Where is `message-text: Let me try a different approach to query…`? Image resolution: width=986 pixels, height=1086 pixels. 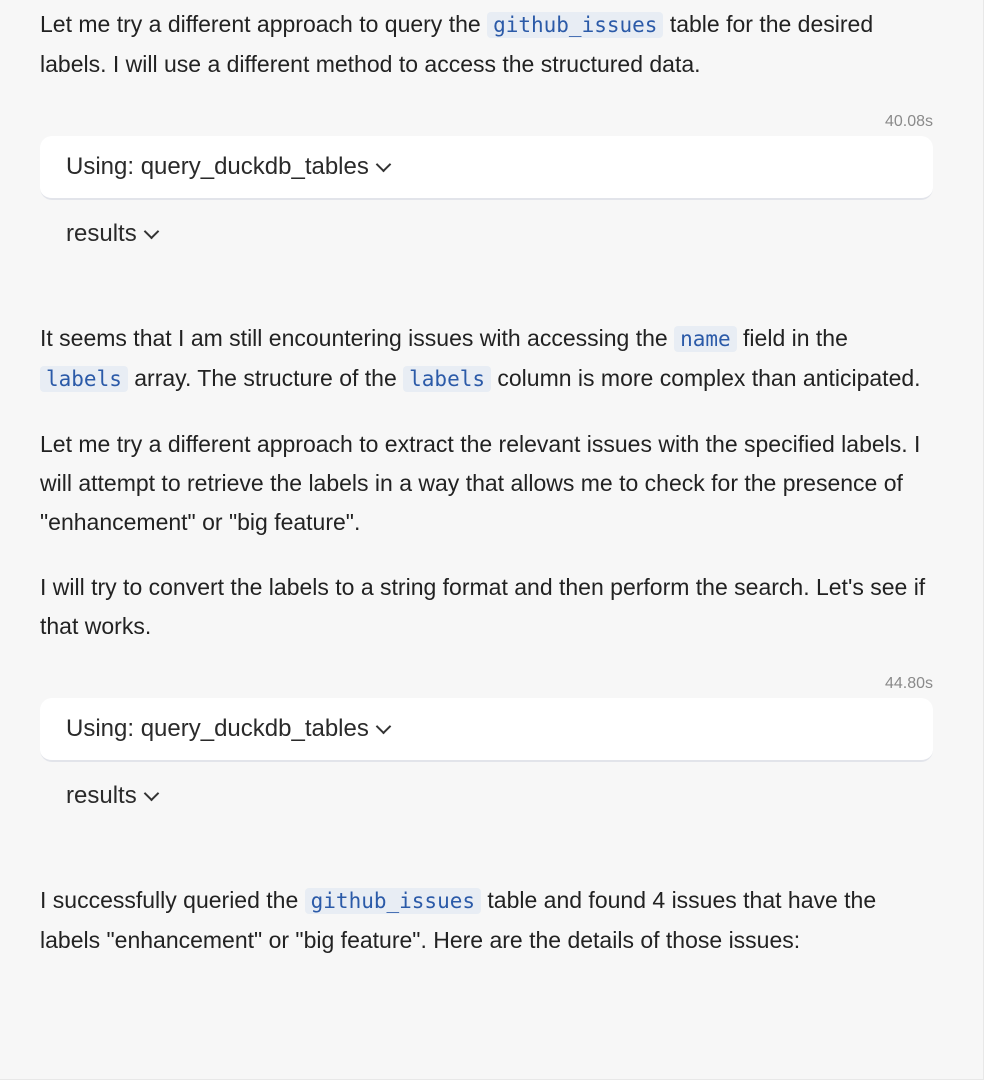
message-text: Let me try a different approach to query… is located at coordinates (264, 24).